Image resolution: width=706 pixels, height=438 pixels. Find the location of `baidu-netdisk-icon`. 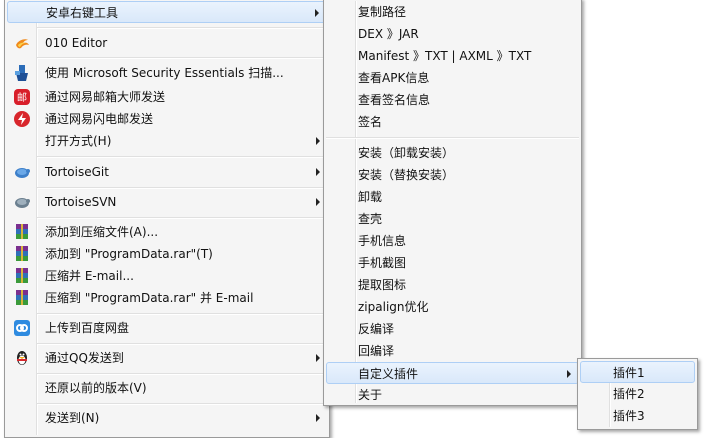

baidu-netdisk-icon is located at coordinates (22, 328).